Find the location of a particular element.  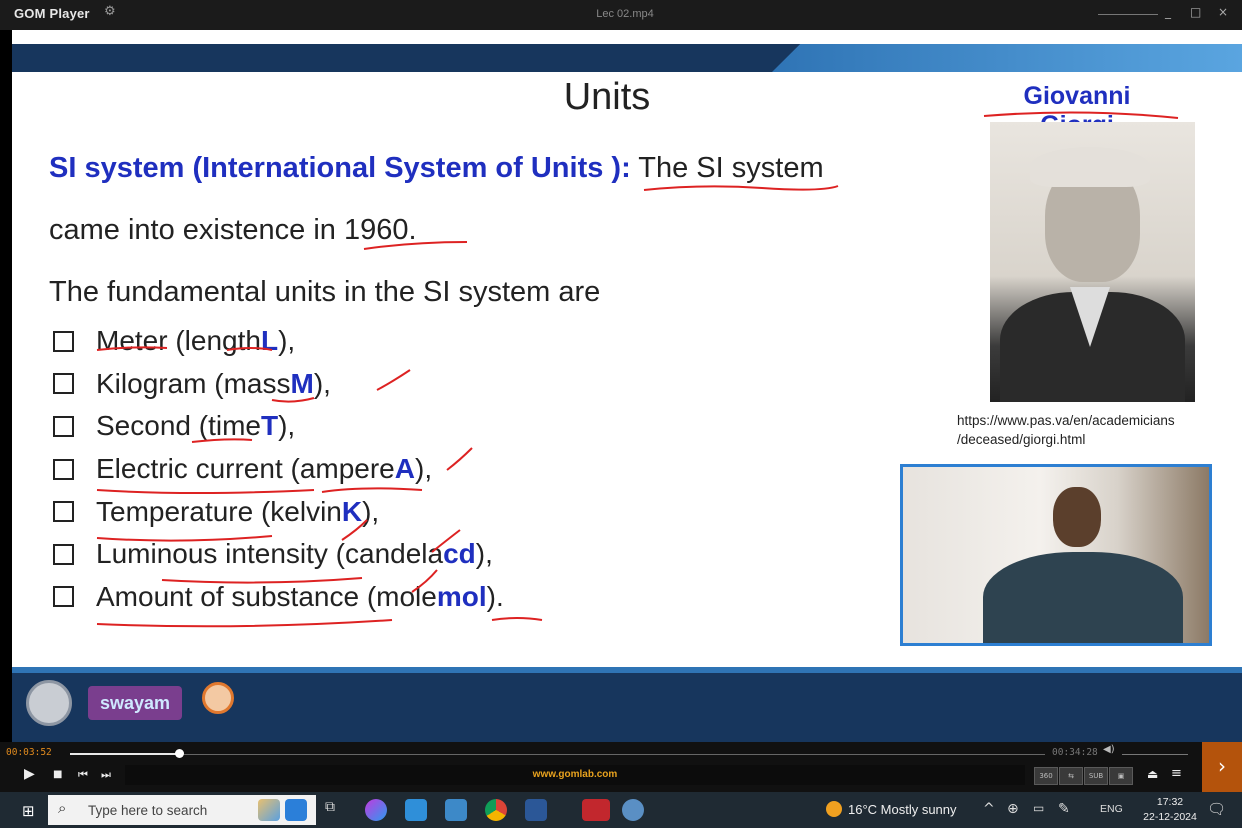

app-user-icon is located at coordinates (296, 810).